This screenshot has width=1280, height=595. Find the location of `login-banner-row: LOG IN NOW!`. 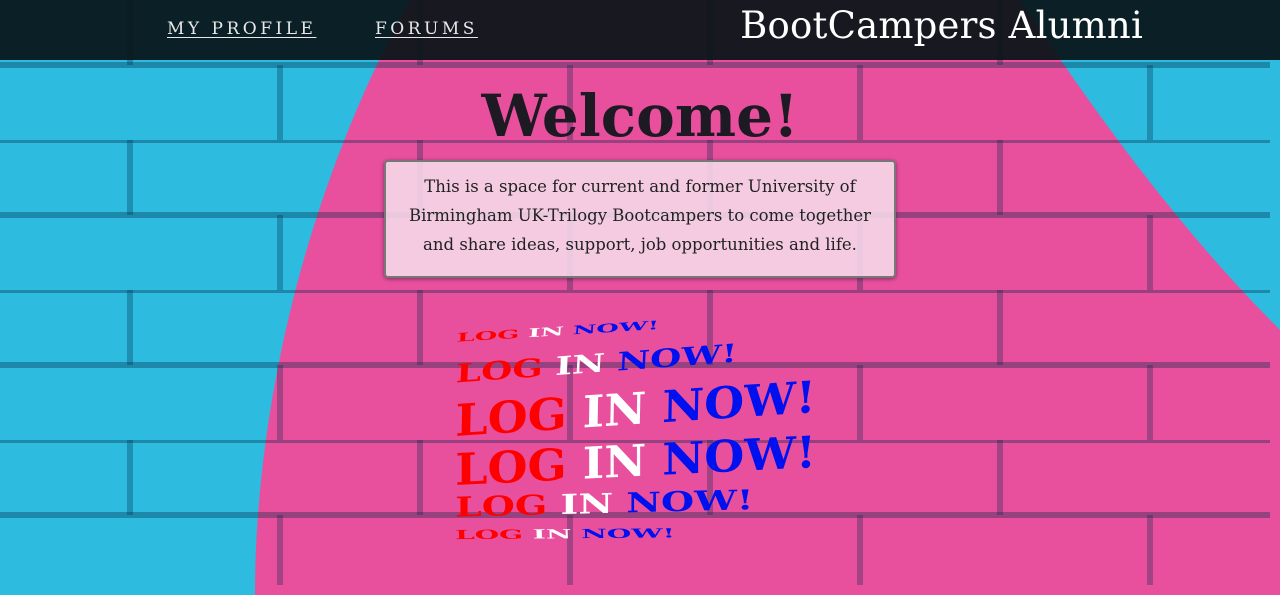

login-banner-row: LOG IN NOW! is located at coordinates (633, 534).